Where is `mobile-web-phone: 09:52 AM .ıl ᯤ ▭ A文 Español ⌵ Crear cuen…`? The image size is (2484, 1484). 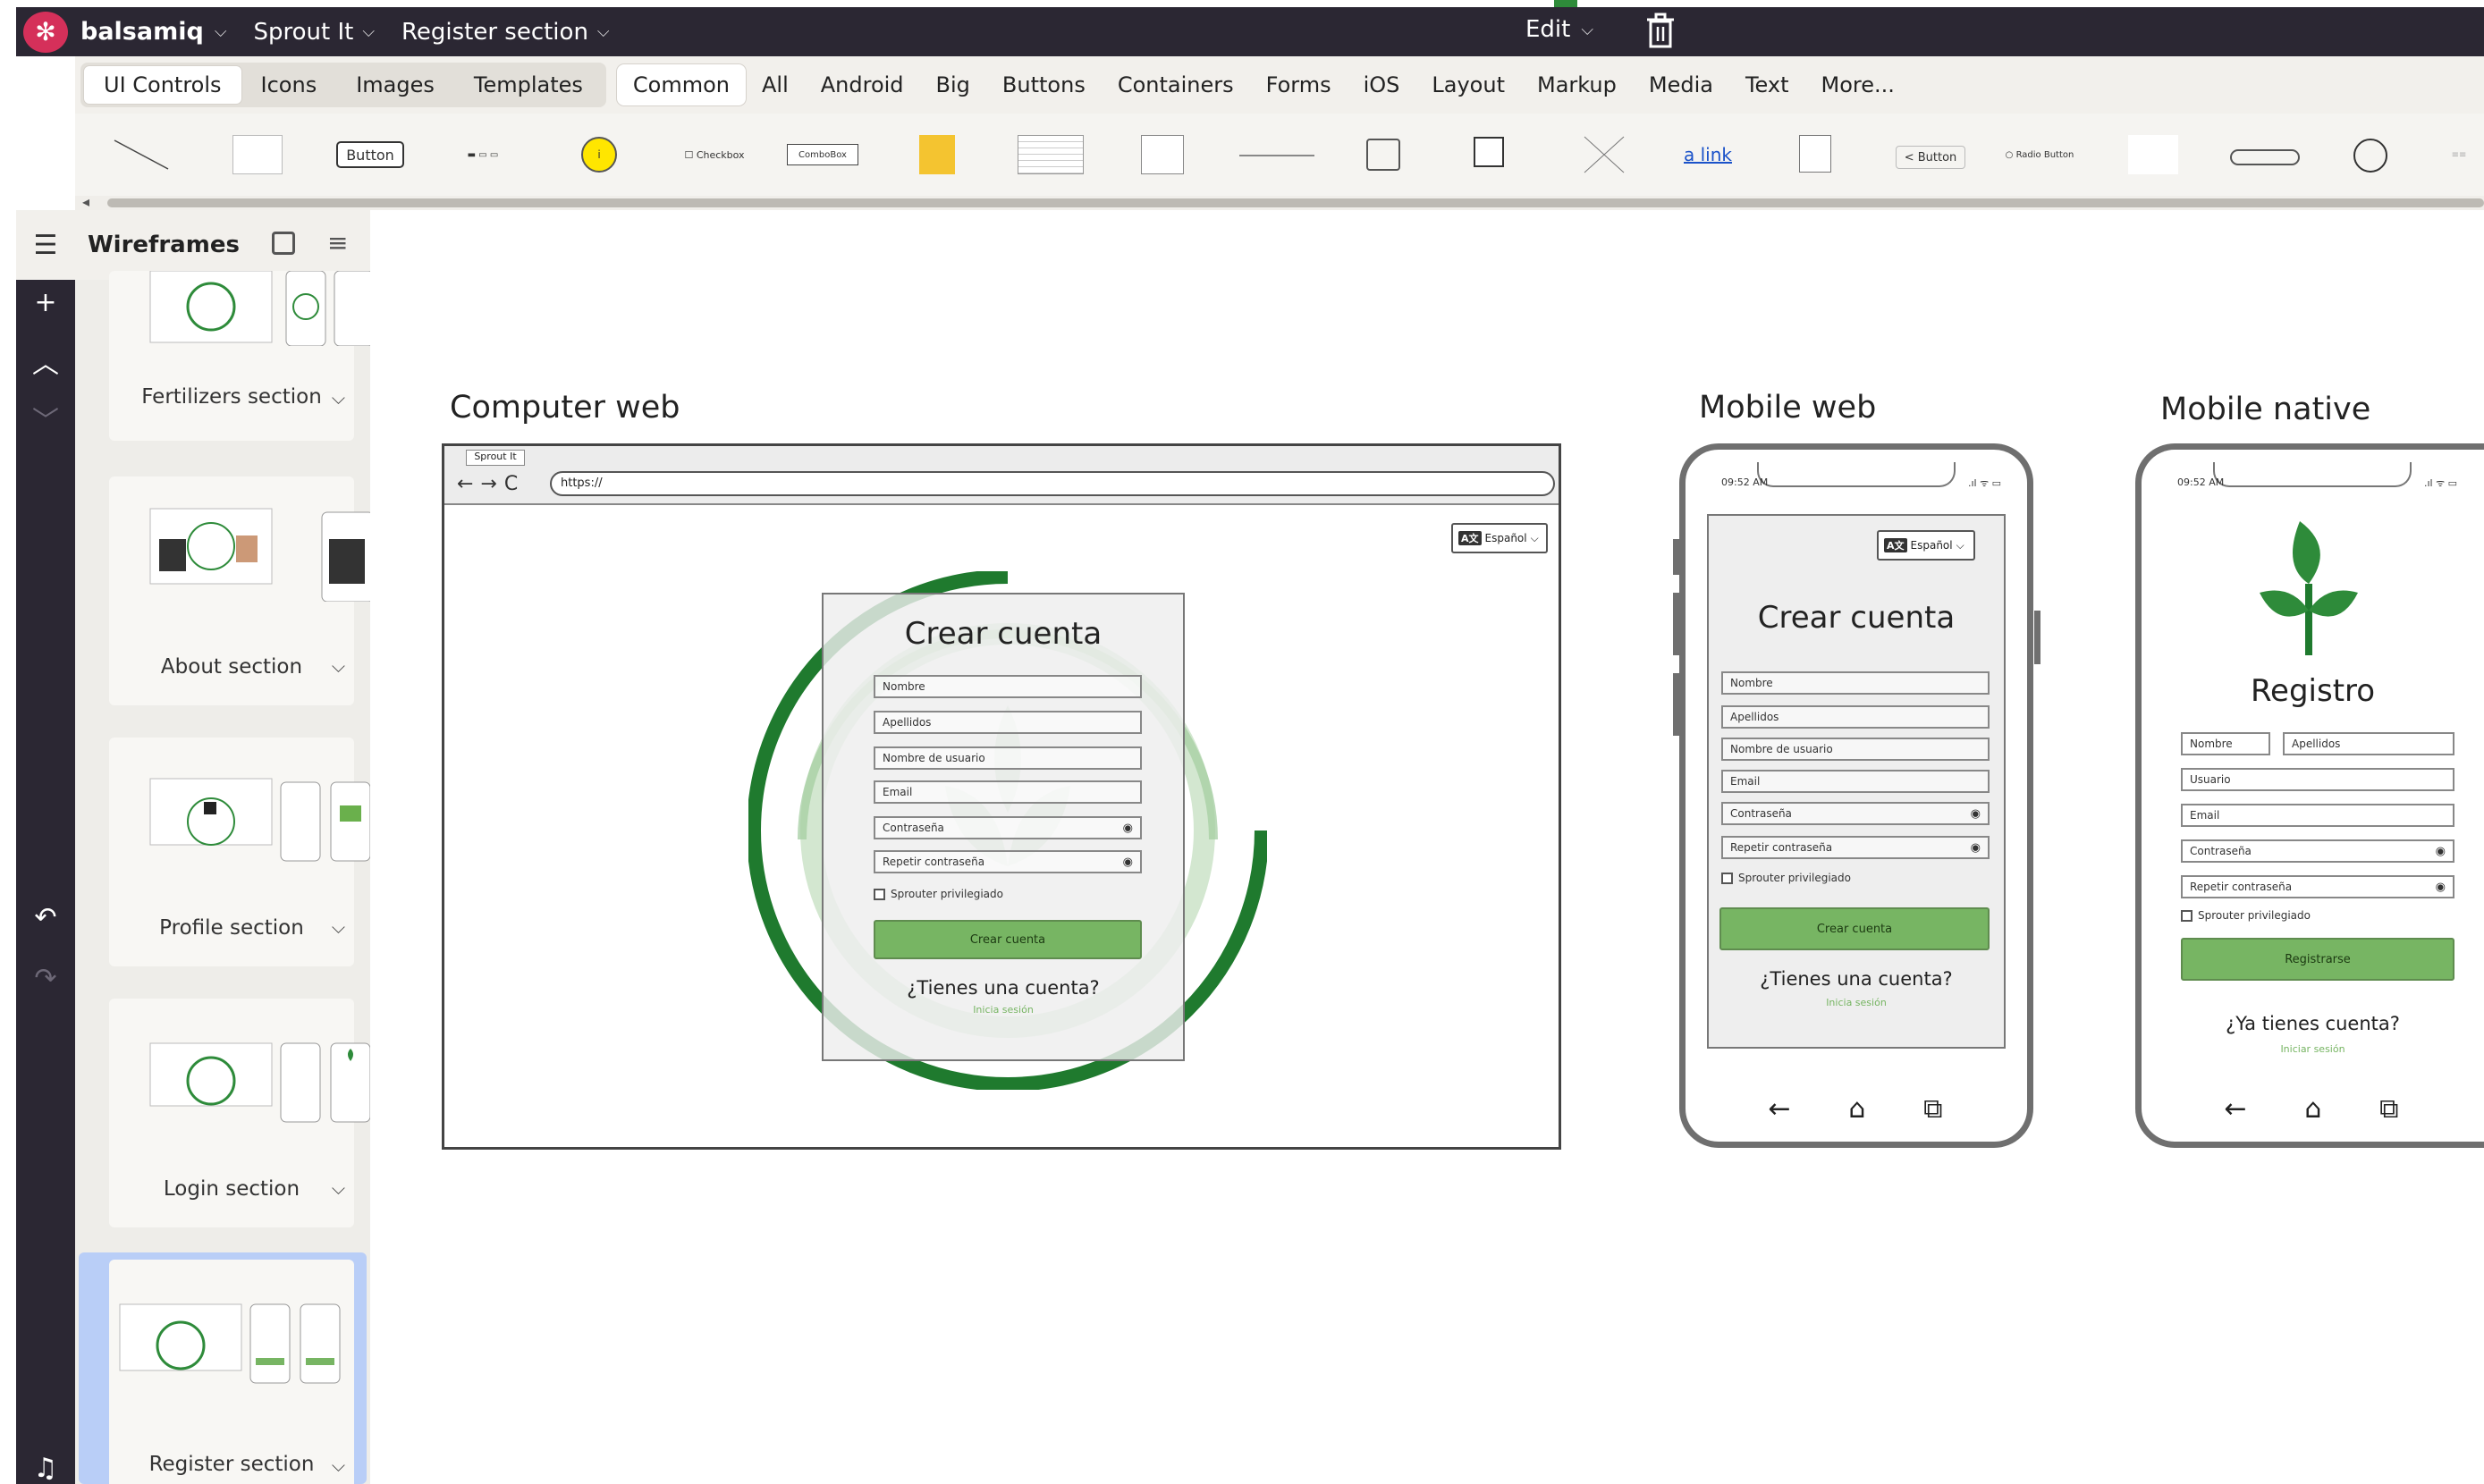
mobile-web-phone: 09:52 AM .ıl ᯤ ▭ A文 Español ⌵ Crear cuen… is located at coordinates (1856, 795).